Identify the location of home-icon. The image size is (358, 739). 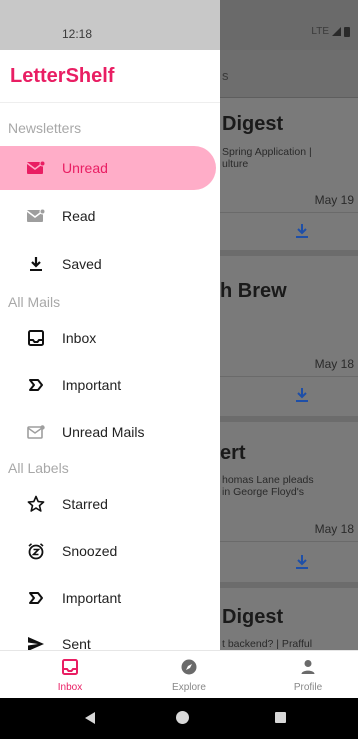
(182, 717).